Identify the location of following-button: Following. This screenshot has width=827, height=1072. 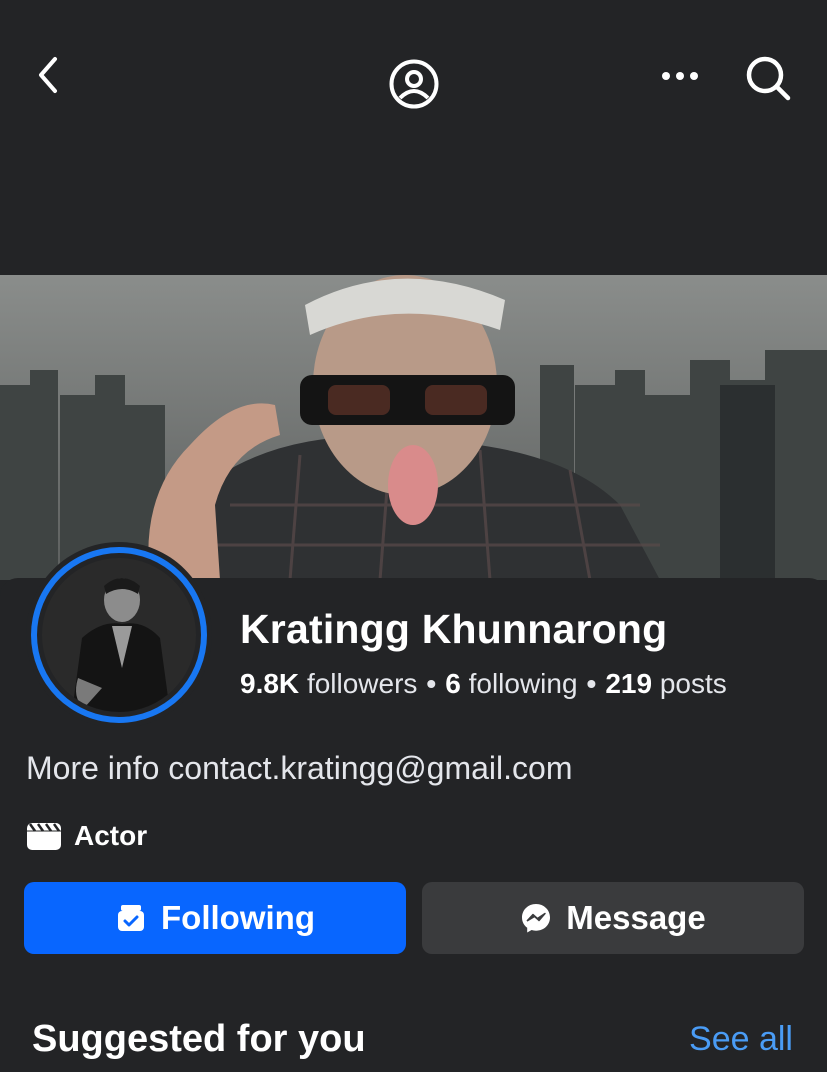
(215, 918).